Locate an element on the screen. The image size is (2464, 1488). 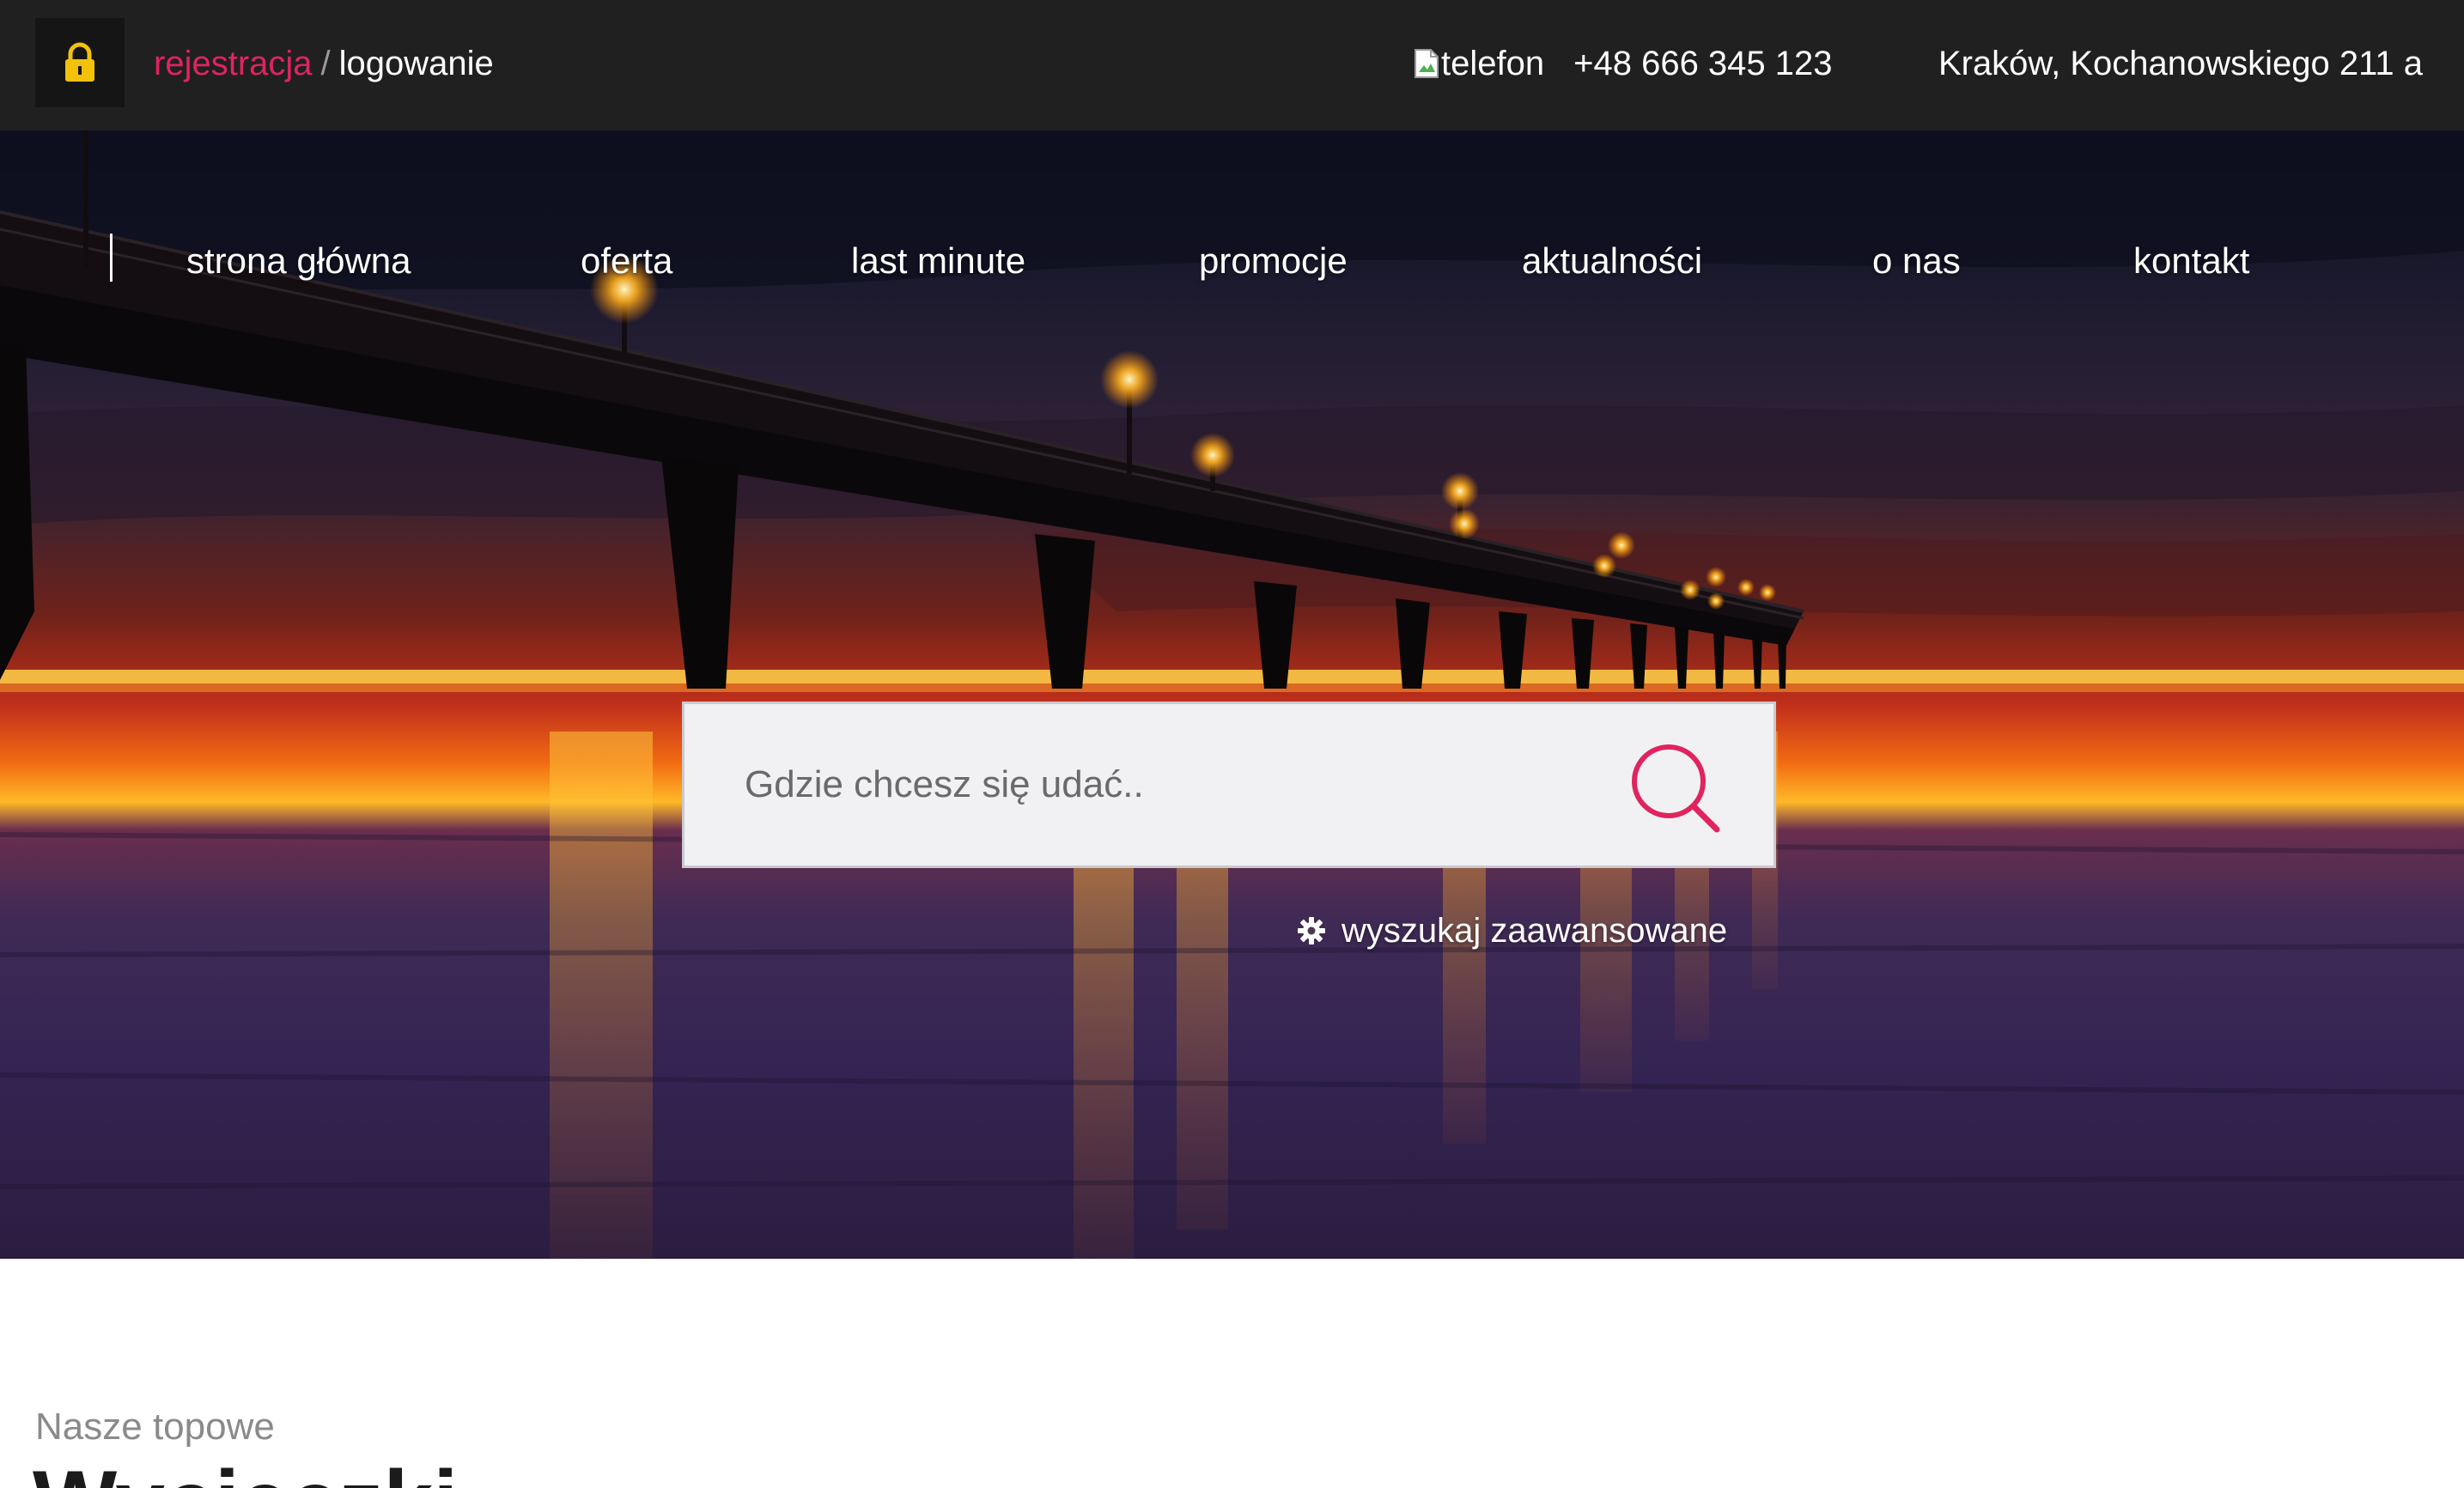
destination-search-input is located at coordinates (1139, 784).